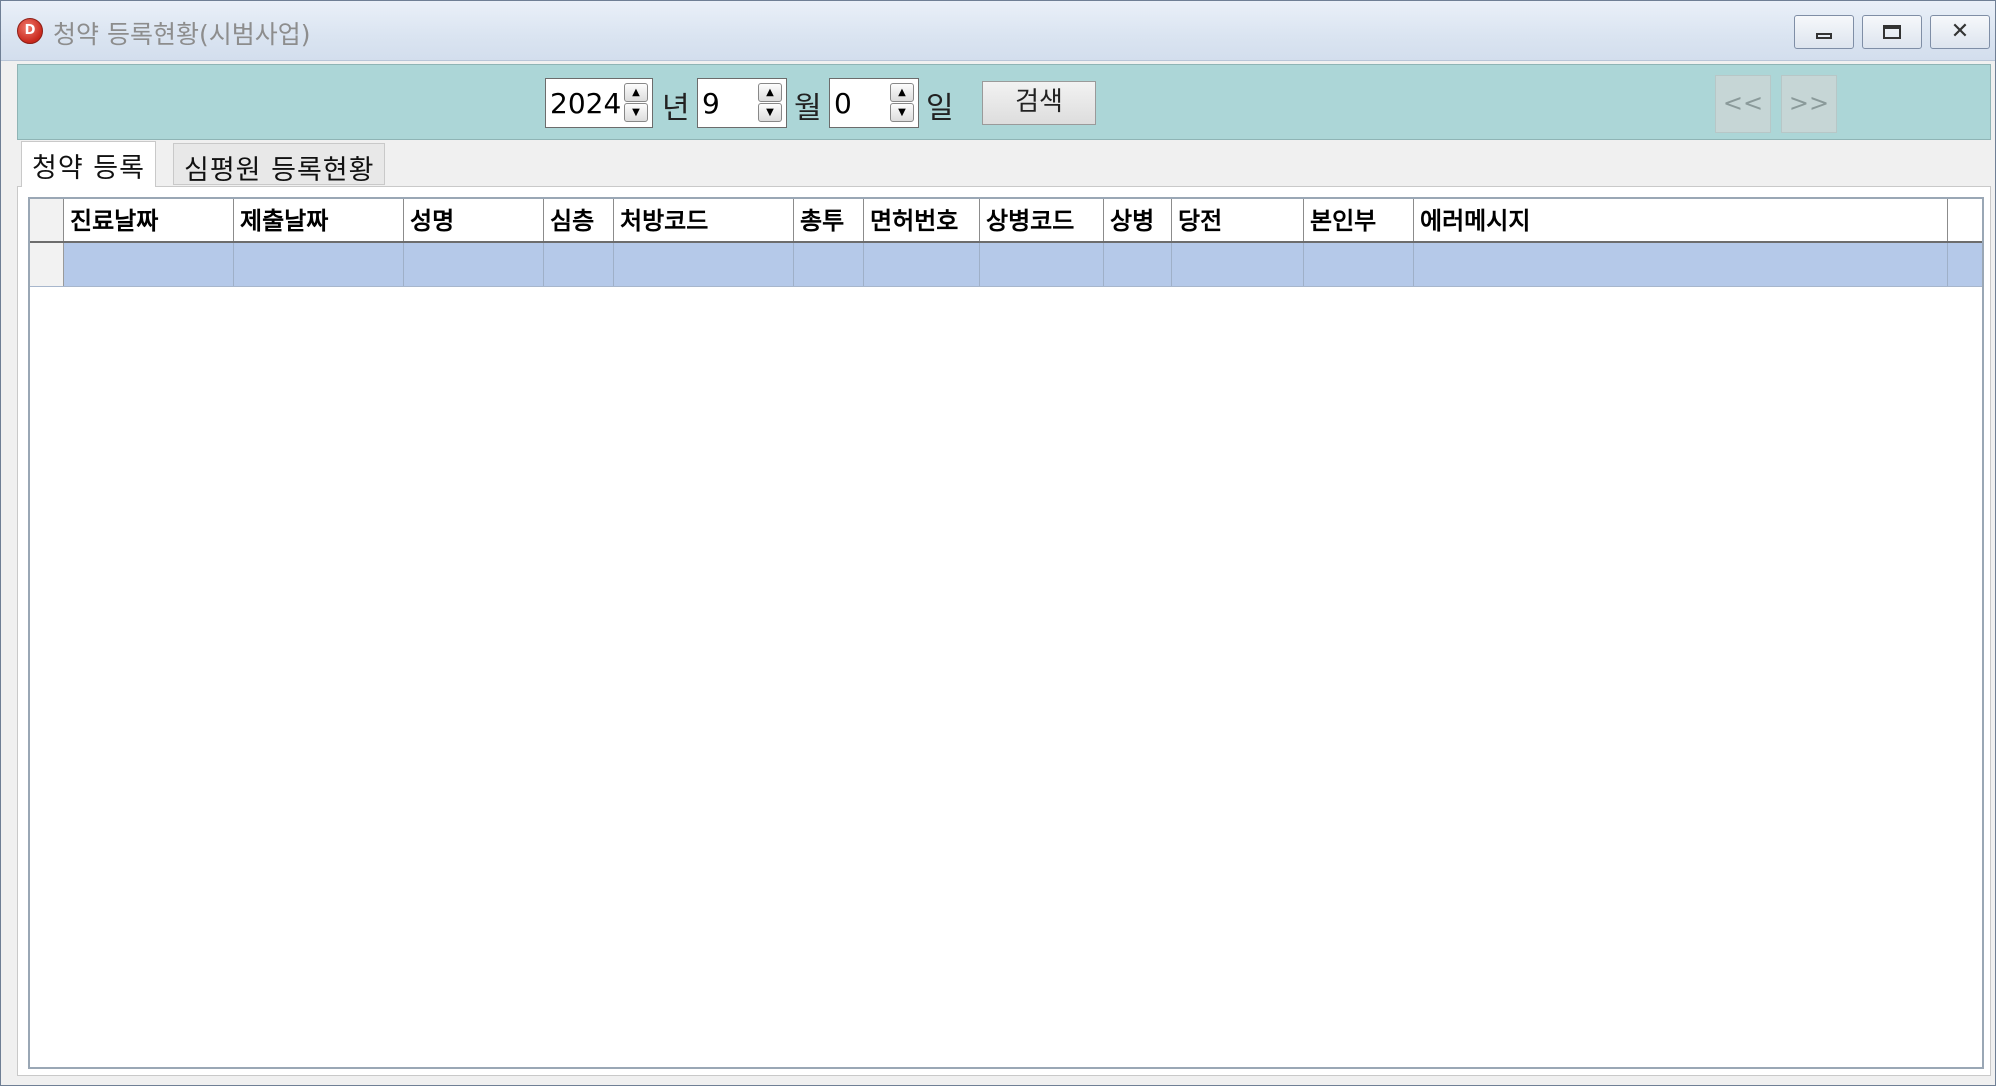 The width and height of the screenshot is (1996, 1086). I want to click on prev-button: <<, so click(1743, 104).